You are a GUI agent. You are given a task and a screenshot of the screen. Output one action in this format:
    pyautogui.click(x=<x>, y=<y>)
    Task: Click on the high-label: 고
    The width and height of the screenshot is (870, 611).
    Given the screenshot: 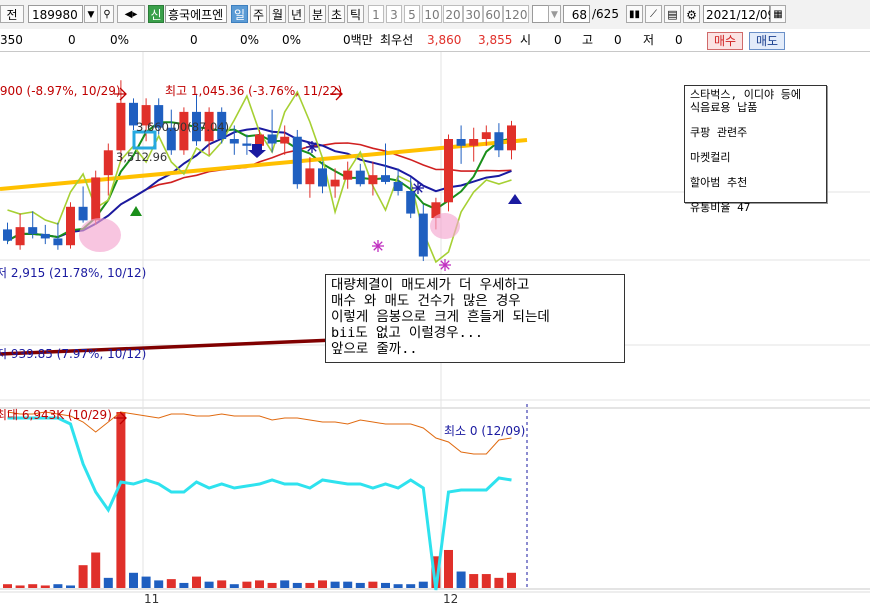 What is the action you would take?
    pyautogui.click(x=588, y=40)
    